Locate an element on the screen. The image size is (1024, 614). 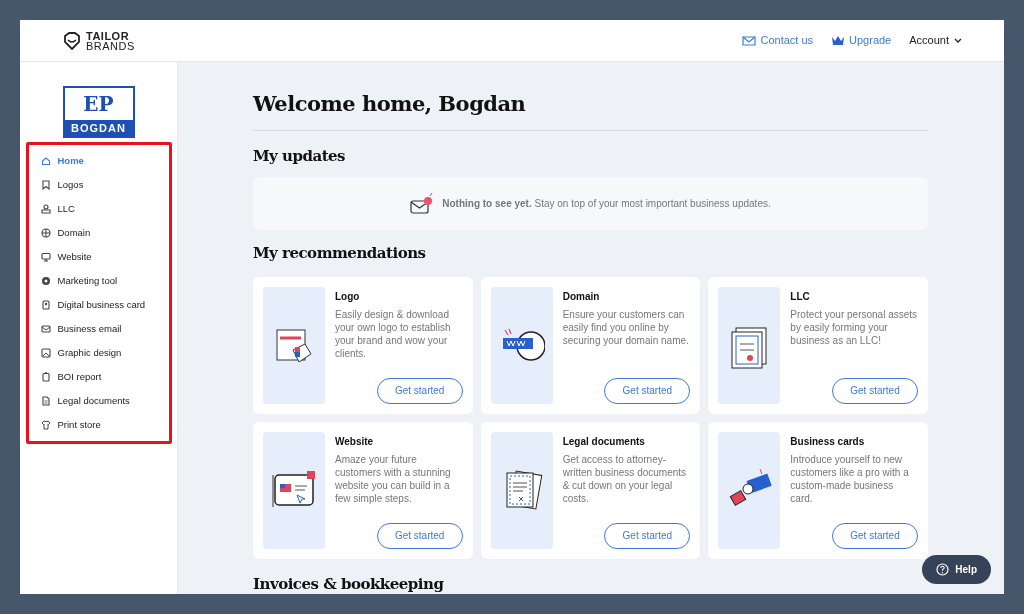
sidebar-item: Logos is located at coordinates (104, 185).